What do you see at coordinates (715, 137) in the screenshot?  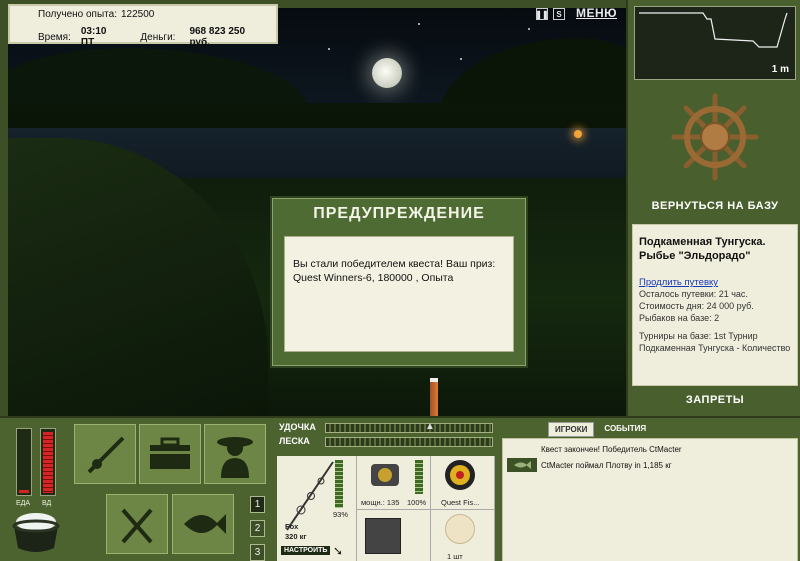 I see `ship-wheel-icon` at bounding box center [715, 137].